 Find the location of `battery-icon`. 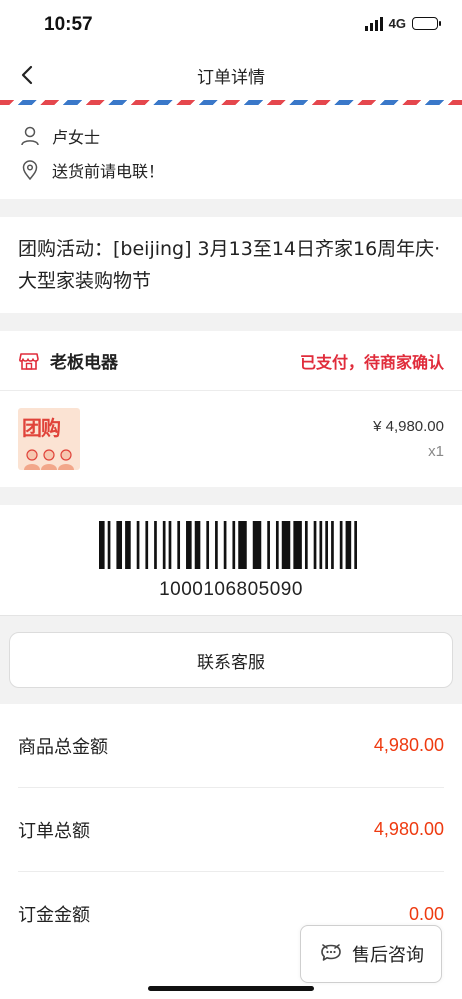

battery-icon is located at coordinates (426, 23).